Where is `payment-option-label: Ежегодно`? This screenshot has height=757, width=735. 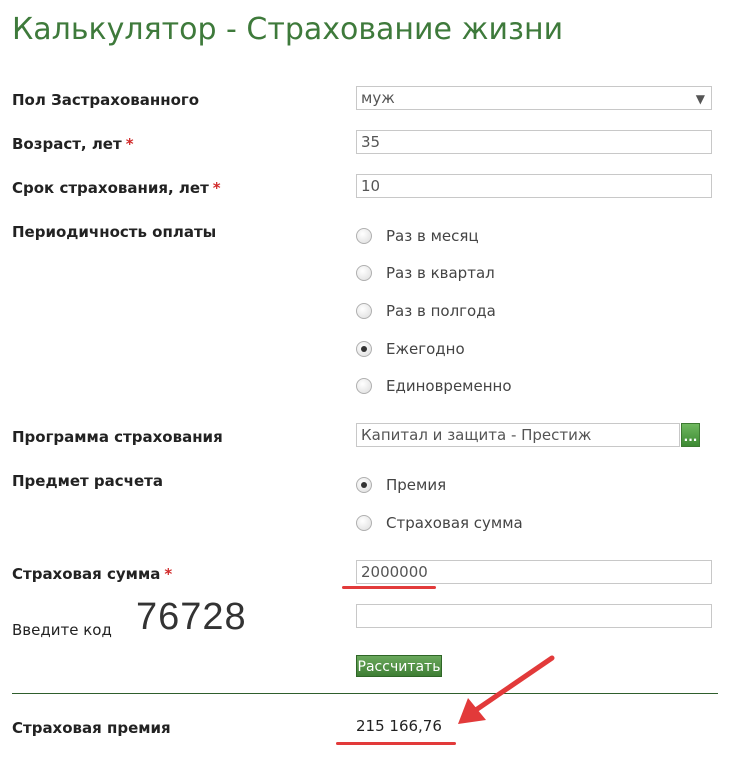 payment-option-label: Ежегодно is located at coordinates (425, 349).